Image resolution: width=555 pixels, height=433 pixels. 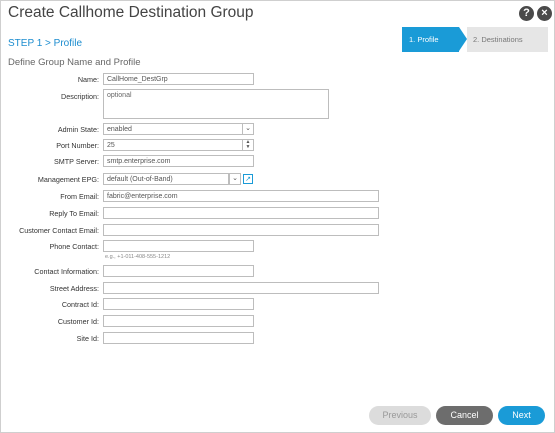 What do you see at coordinates (76, 161) in the screenshot?
I see `smtp-server-label: SMTP Server:` at bounding box center [76, 161].